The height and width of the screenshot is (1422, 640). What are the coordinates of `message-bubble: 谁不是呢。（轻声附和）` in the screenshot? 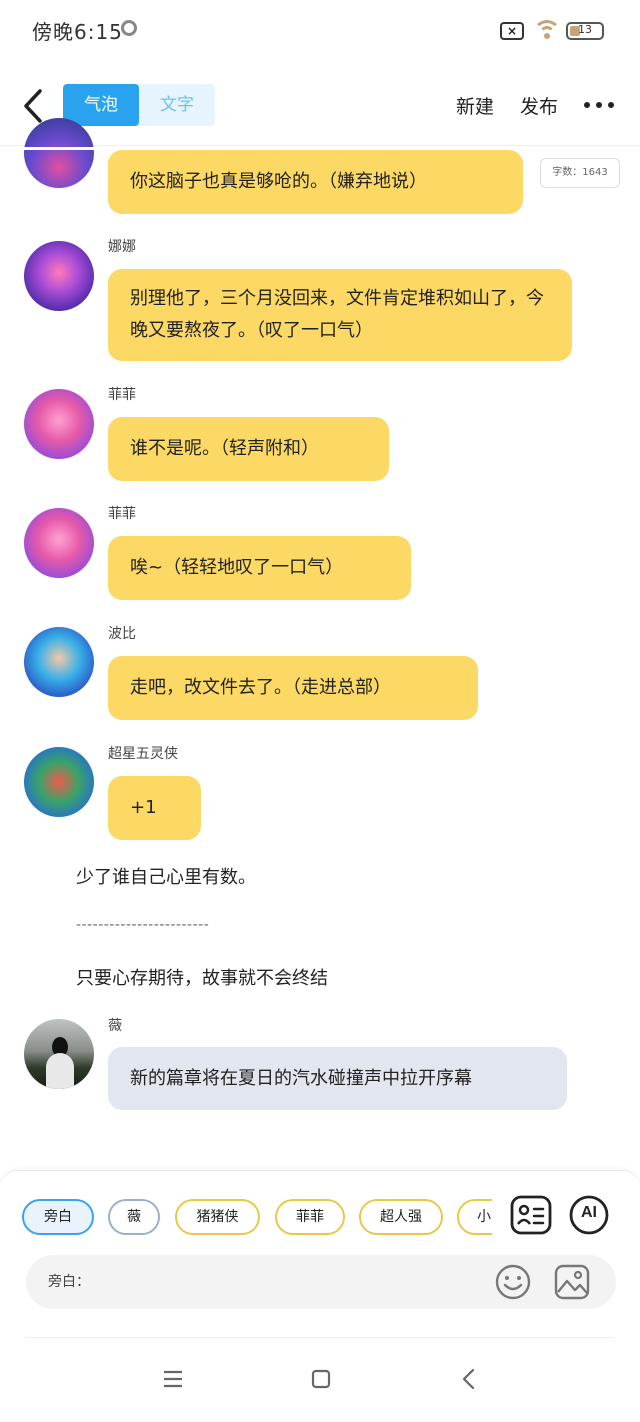 It's located at (248, 449).